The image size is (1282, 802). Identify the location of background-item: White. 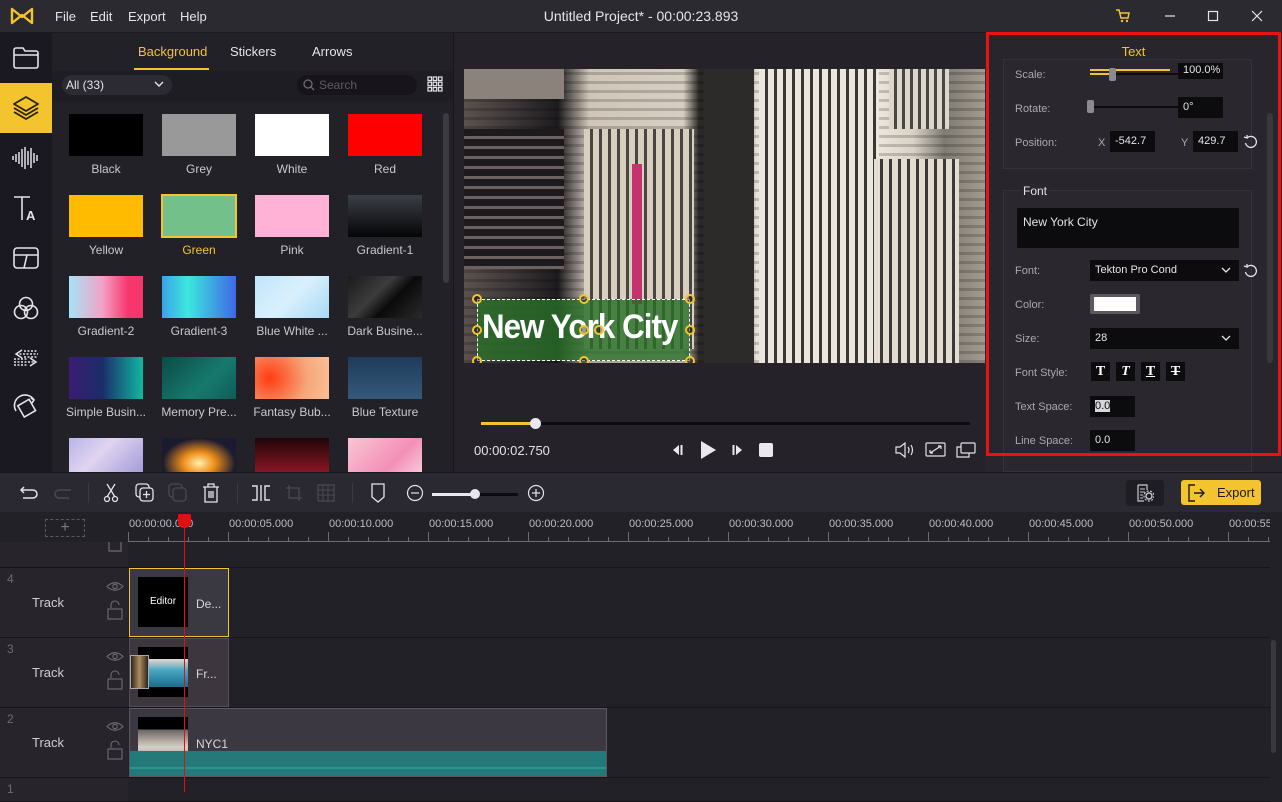
(292, 145).